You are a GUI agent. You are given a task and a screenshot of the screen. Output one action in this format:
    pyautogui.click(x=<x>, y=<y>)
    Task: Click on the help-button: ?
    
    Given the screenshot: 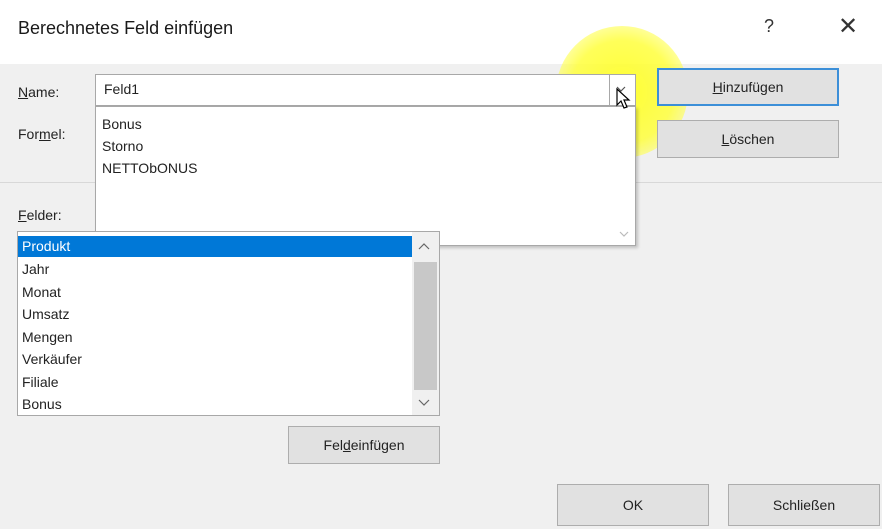 What is the action you would take?
    pyautogui.click(x=769, y=26)
    